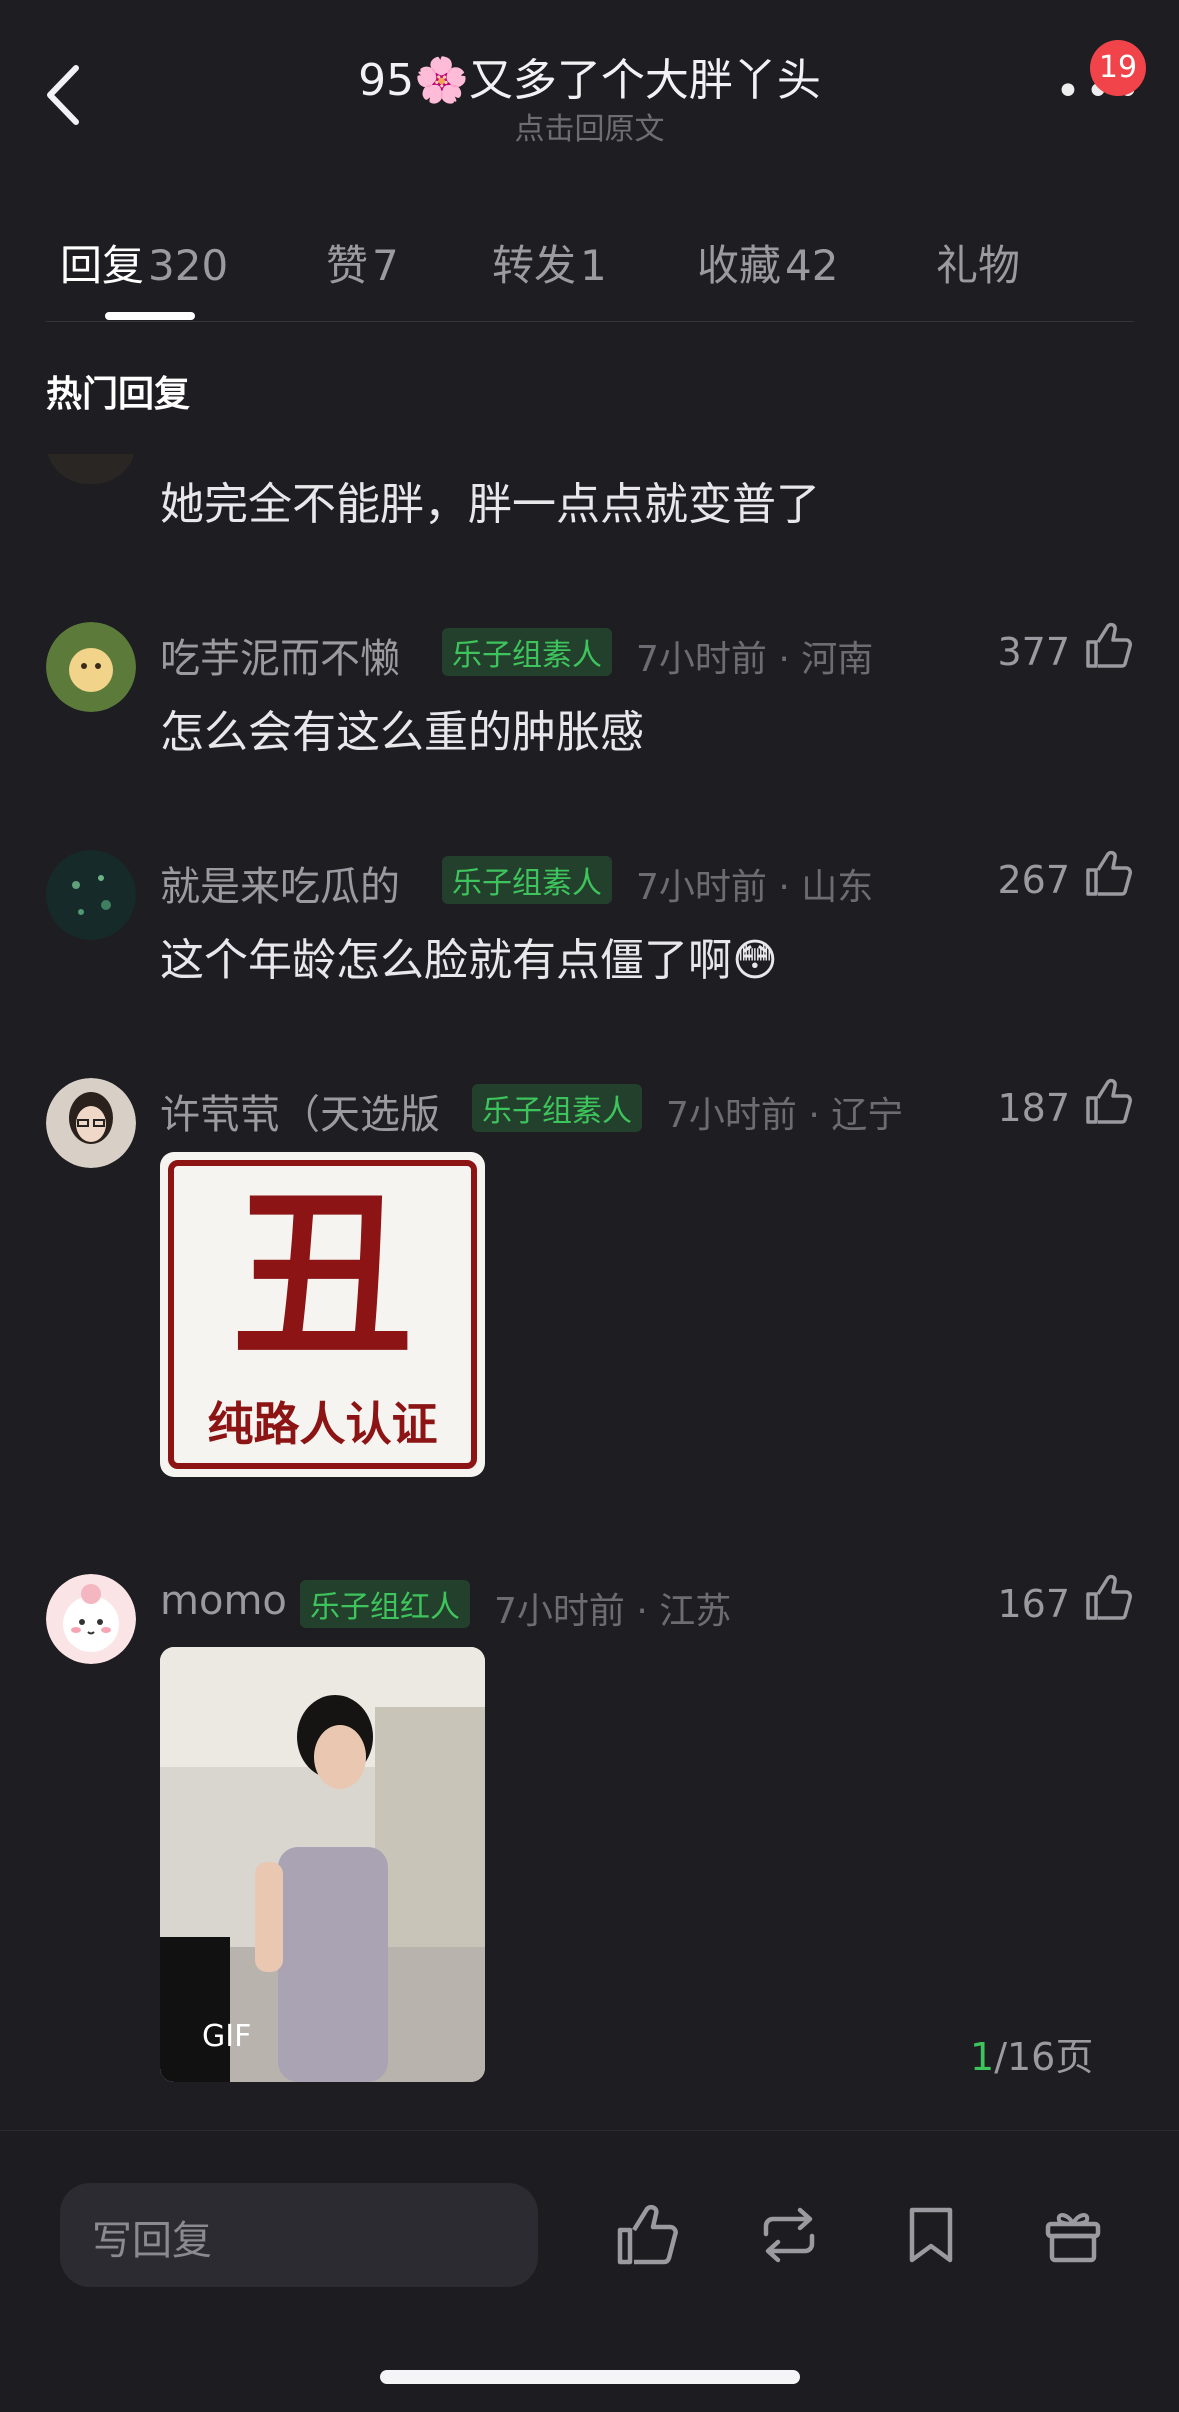 The width and height of the screenshot is (1179, 2412). Describe the element at coordinates (590, 321) in the screenshot. I see `tab-divider` at that location.